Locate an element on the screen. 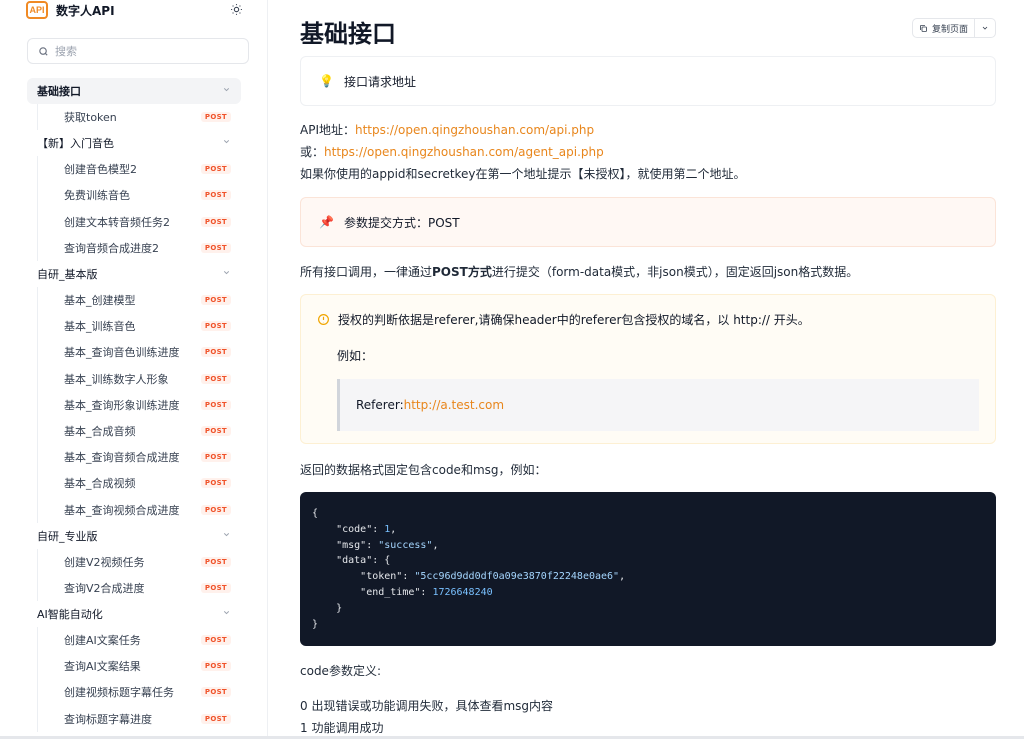  code-definition-title: code参数定义: is located at coordinates (340, 671).